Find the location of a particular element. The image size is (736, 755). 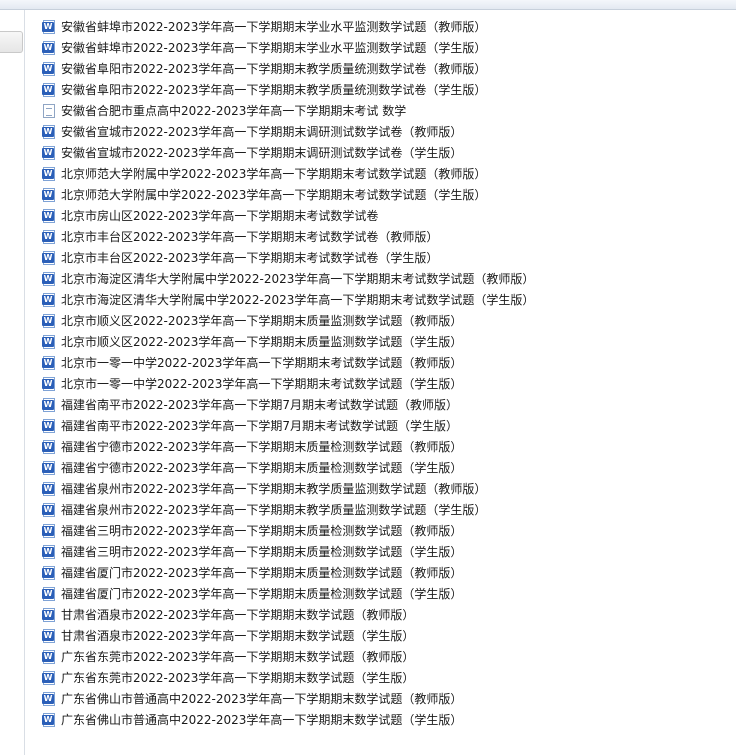

file-name: 福建省宁德市2022-2023学年高一下学期期末质量检测数学试题（学生版） is located at coordinates (262, 468).